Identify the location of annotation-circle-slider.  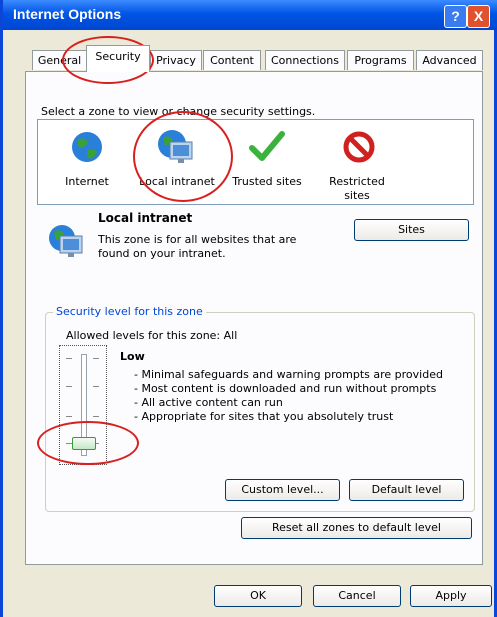
(88, 443).